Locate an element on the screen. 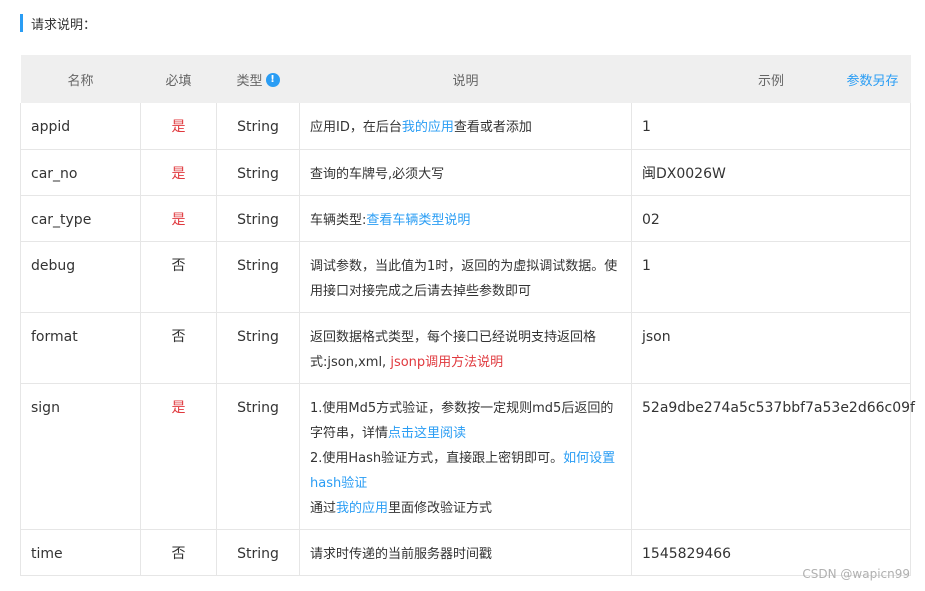  header-desc: 说明 is located at coordinates (465, 79).